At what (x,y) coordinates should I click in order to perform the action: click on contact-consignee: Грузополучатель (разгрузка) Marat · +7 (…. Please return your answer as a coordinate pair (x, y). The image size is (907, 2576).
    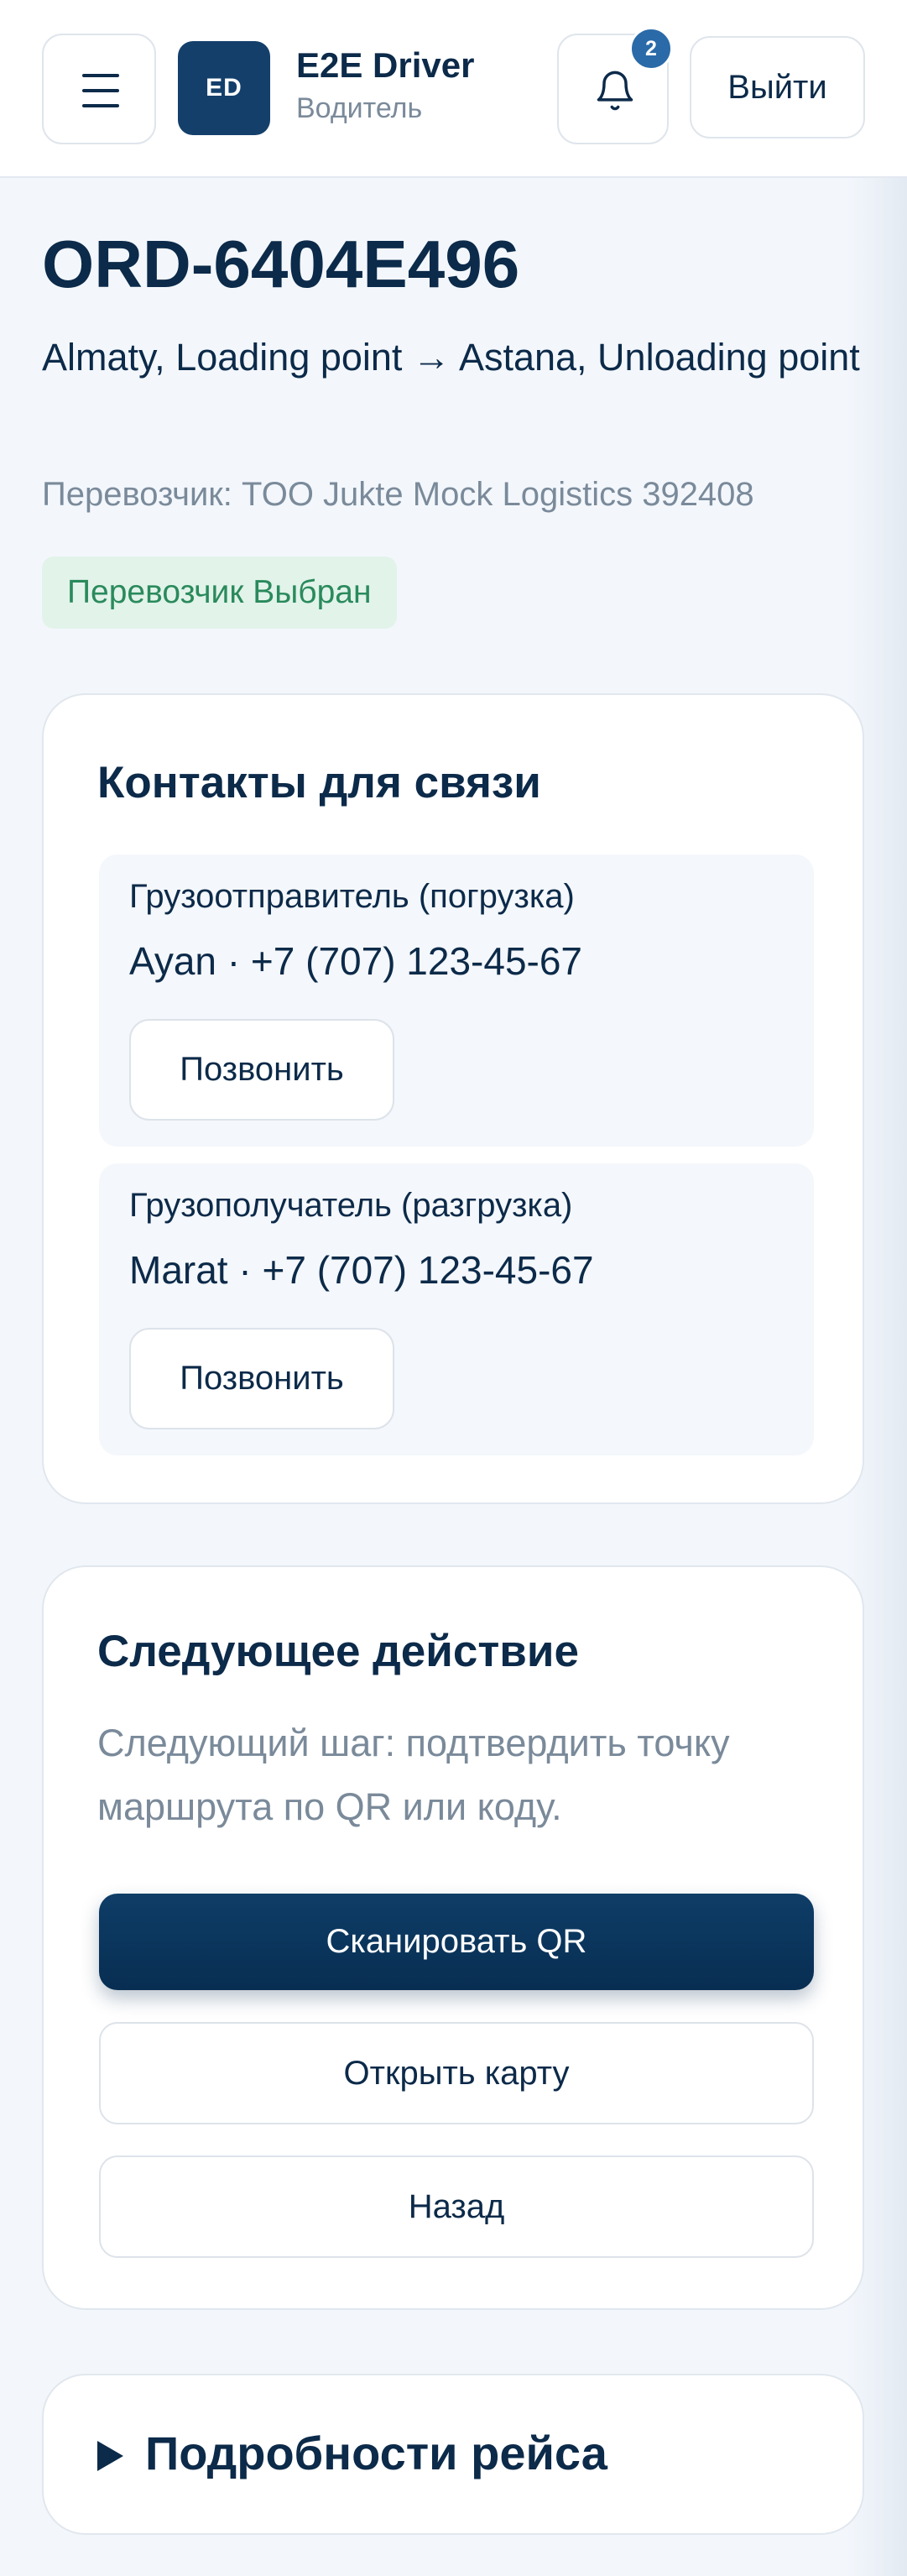
    Looking at the image, I should click on (456, 1309).